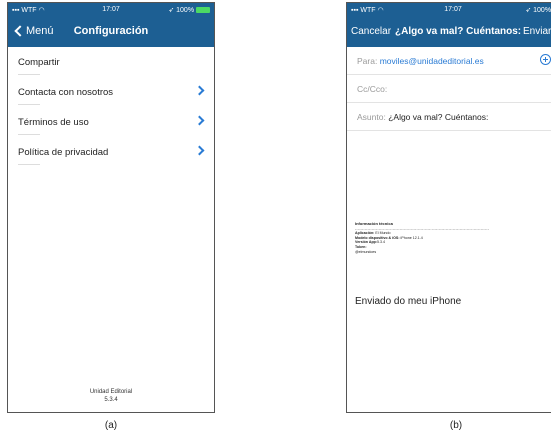 This screenshot has height=435, width=551. I want to click on page-title: Configuración, so click(111, 31).